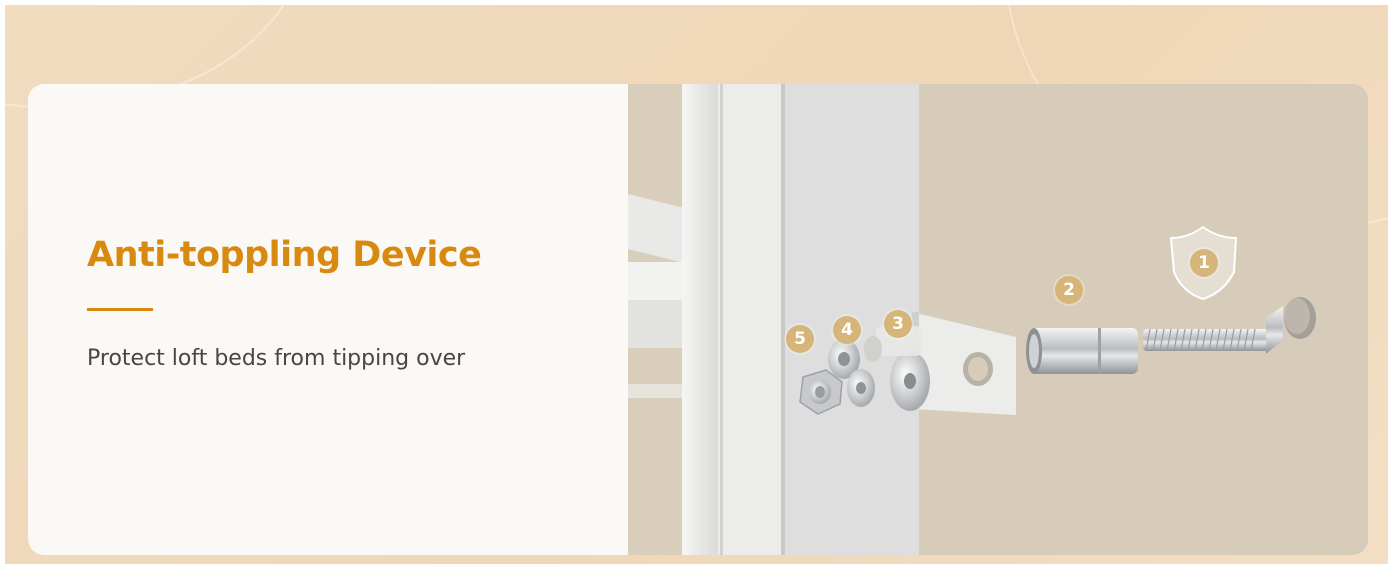  Describe the element at coordinates (1204, 263) in the screenshot. I see `part-badge-1: 1` at that location.